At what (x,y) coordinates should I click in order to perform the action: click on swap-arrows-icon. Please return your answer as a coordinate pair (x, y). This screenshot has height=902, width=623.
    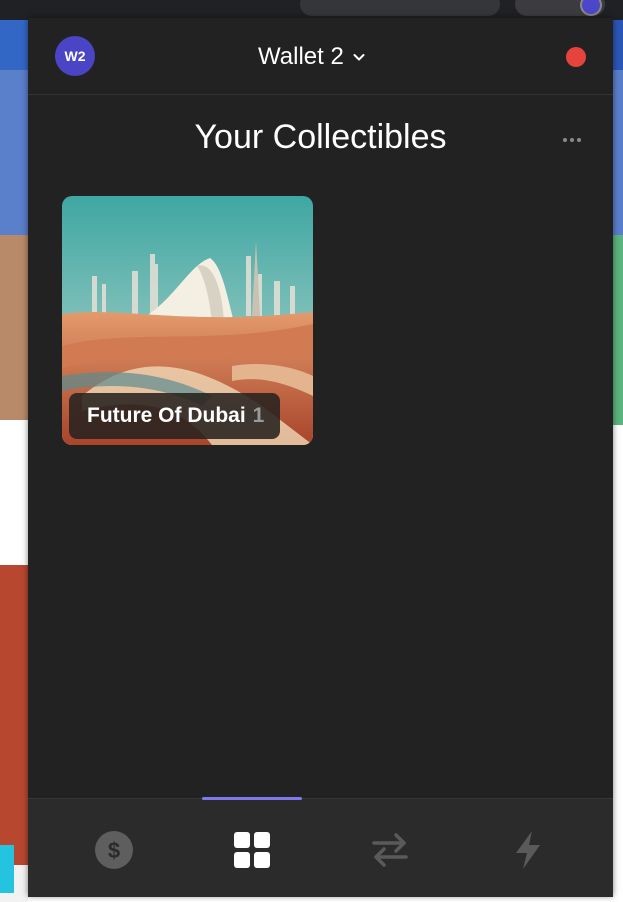
    Looking at the image, I should click on (390, 850).